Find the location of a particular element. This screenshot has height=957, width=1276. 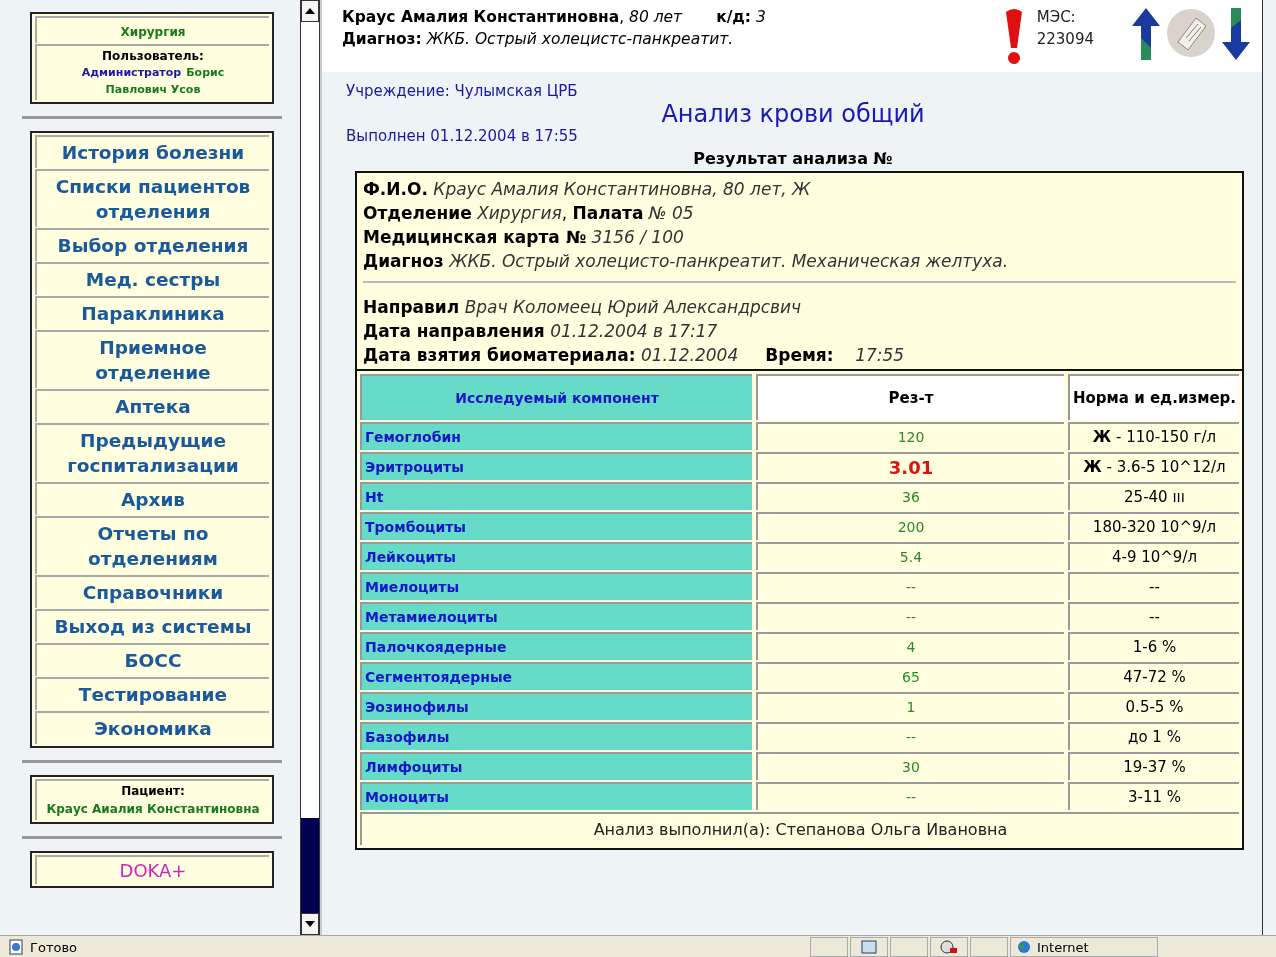

performed-date: Выполнен 01.12.2004 в 17:55 is located at coordinates (462, 136).